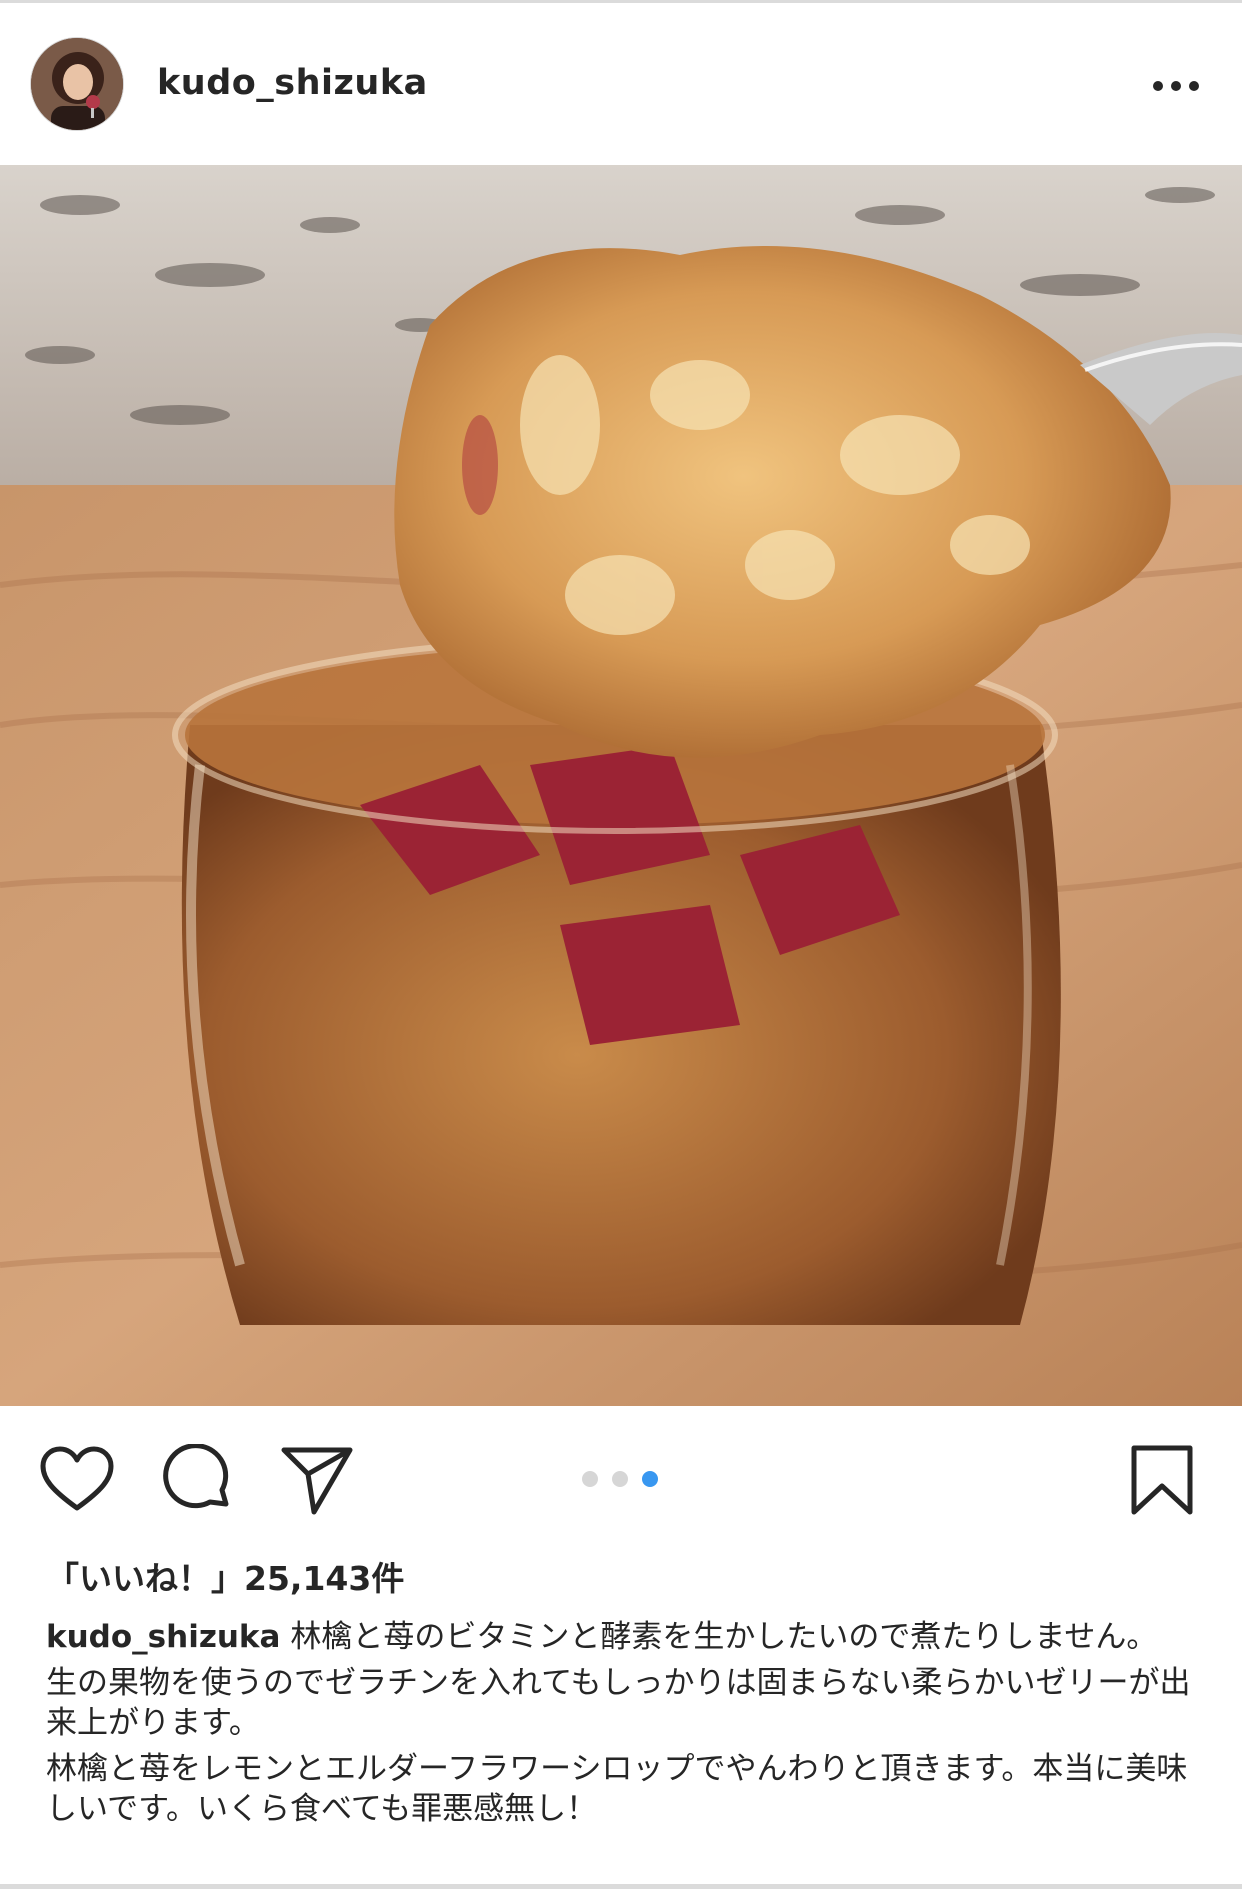 This screenshot has width=1242, height=1889. Describe the element at coordinates (77, 84) in the screenshot. I see `avatar` at that location.